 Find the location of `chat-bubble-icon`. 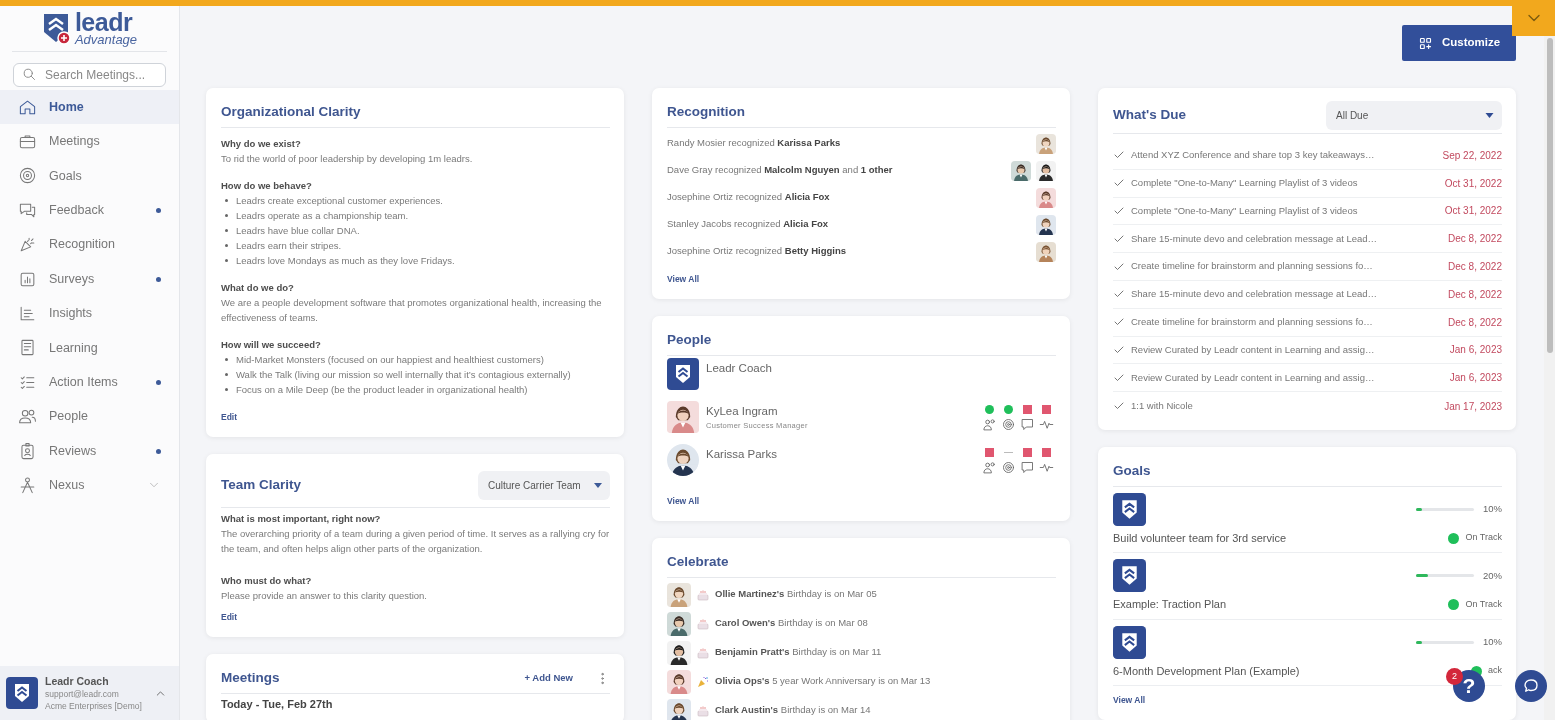

chat-bubble-icon is located at coordinates (1531, 686).